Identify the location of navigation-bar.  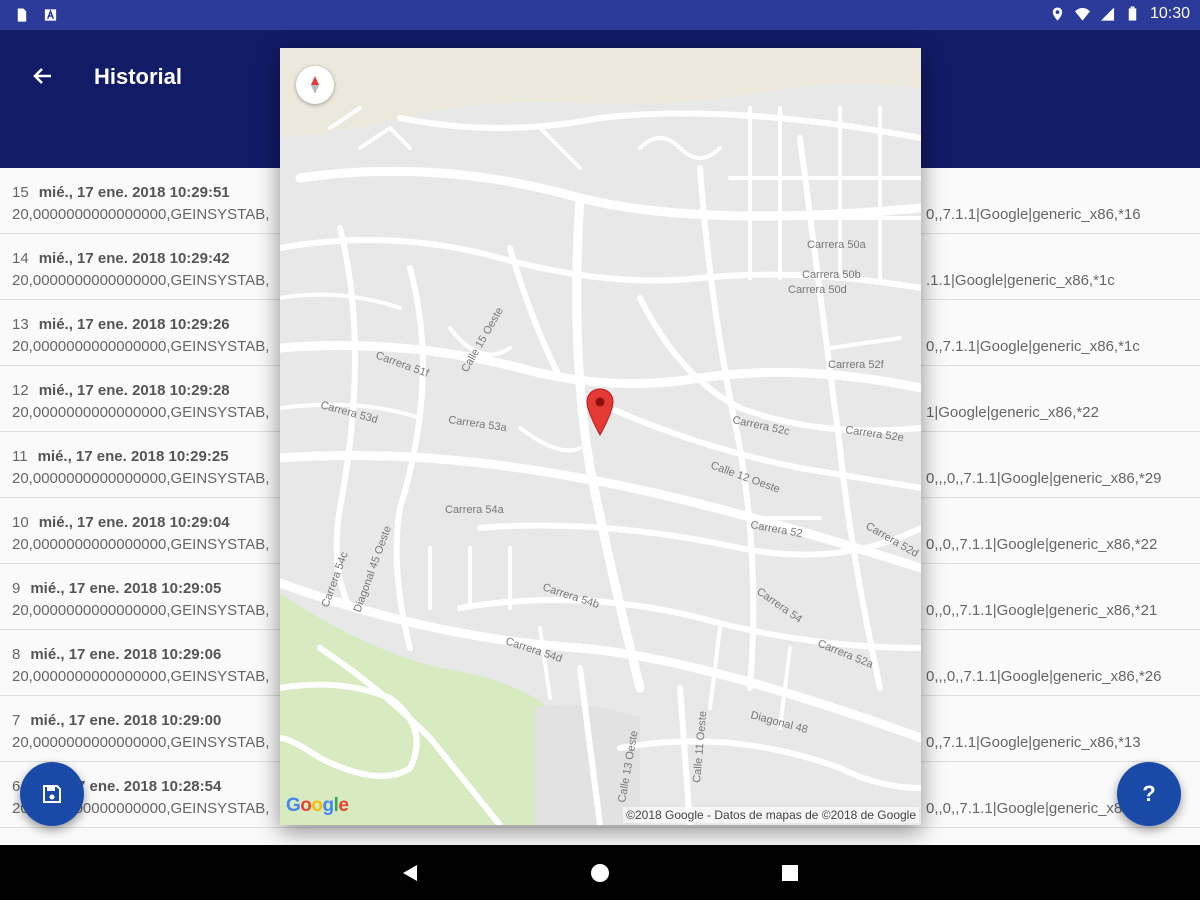
(600, 872).